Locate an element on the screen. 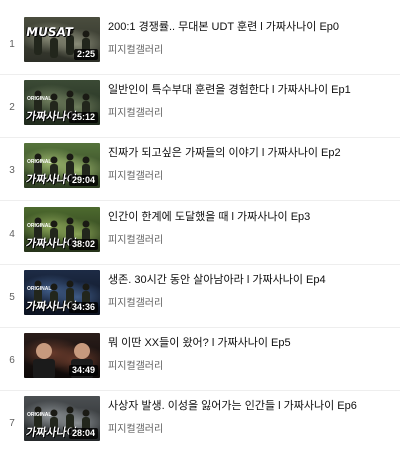  playlist-item-index: 5 is located at coordinates (12, 297).